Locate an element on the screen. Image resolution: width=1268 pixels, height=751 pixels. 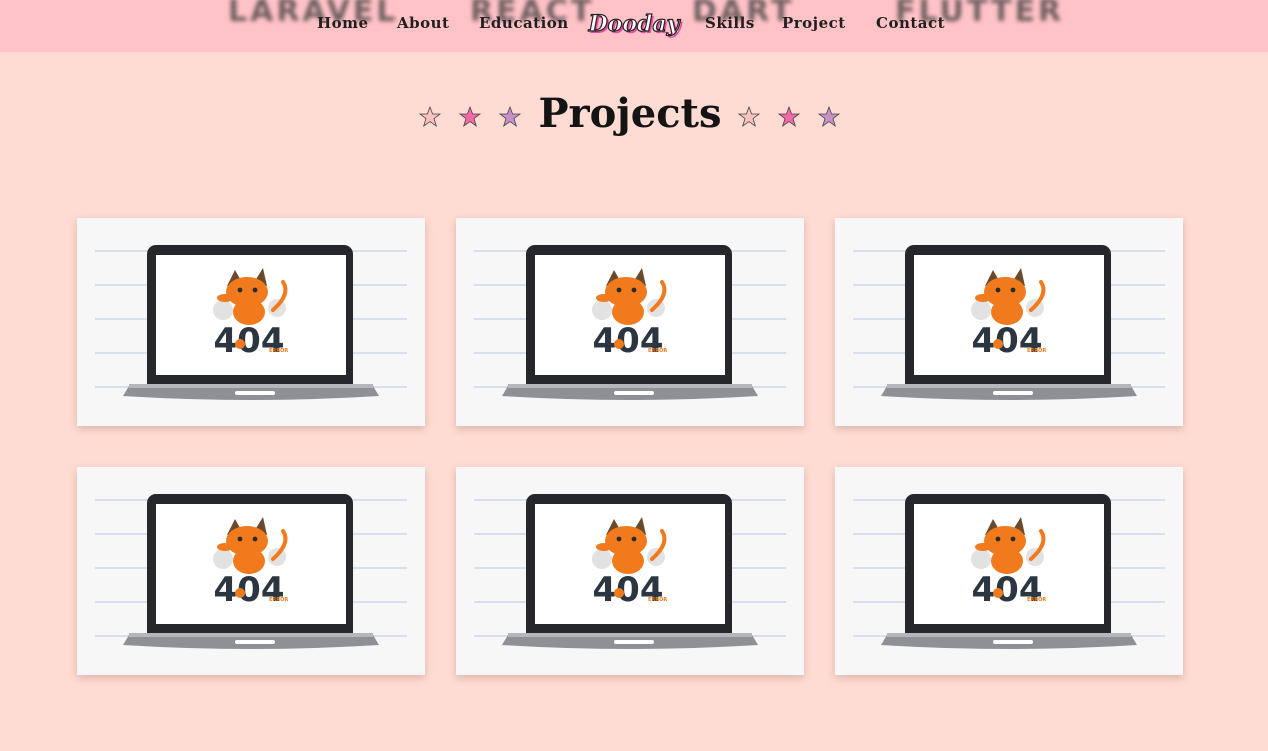
nav-link-about: About is located at coordinates (423, 23).